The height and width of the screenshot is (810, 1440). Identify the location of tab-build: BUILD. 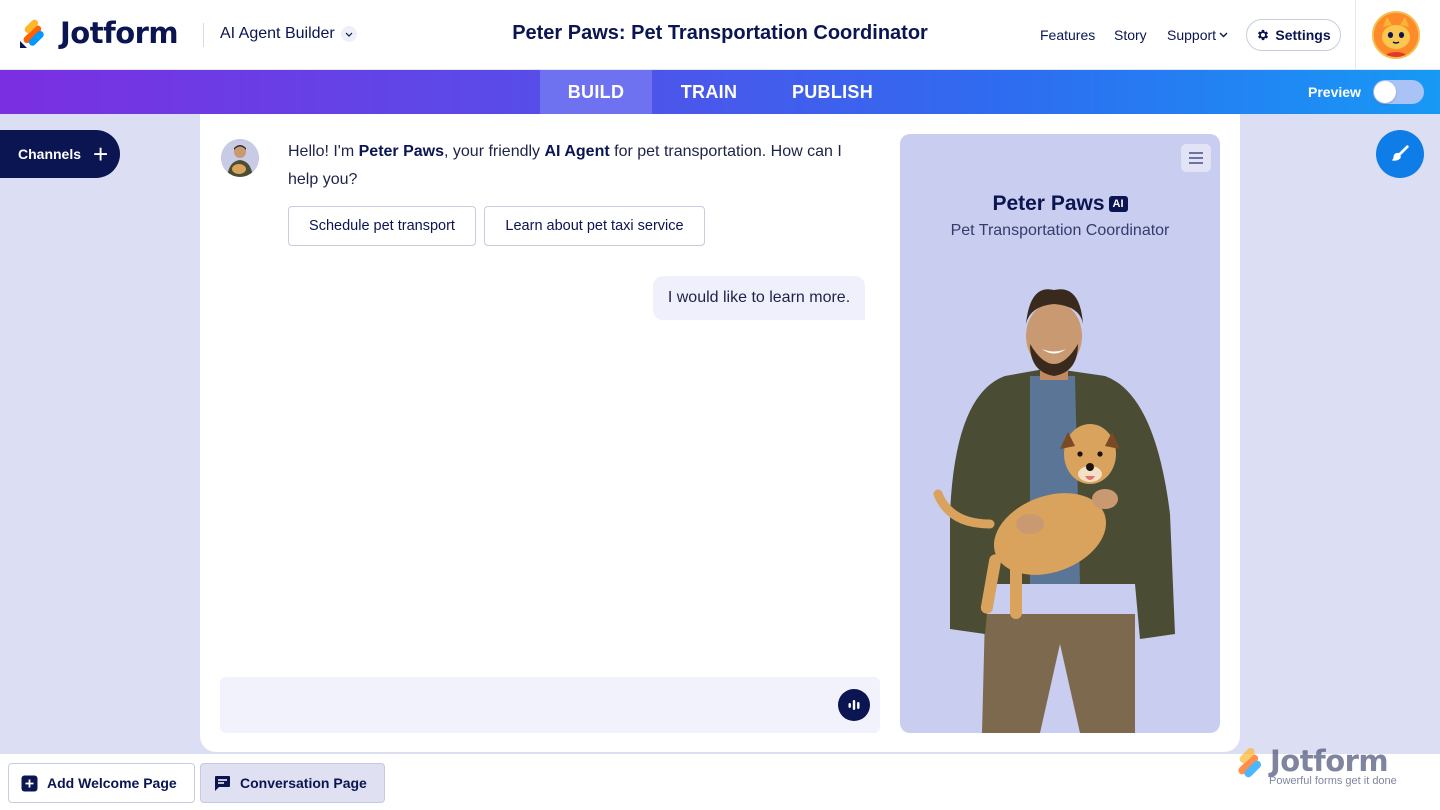
(596, 92).